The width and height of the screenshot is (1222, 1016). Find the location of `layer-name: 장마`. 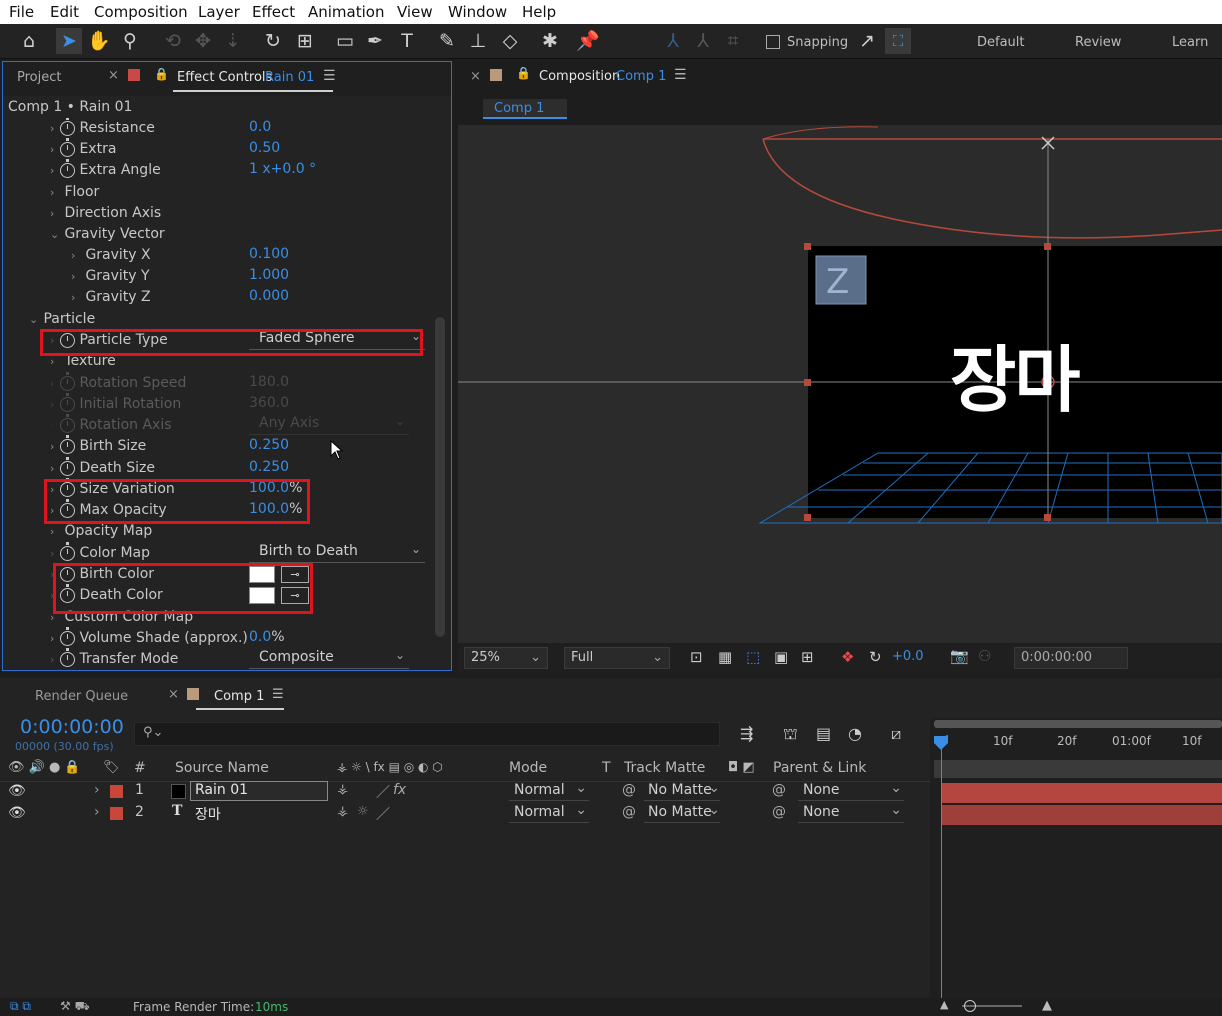

layer-name: 장마 is located at coordinates (208, 814).